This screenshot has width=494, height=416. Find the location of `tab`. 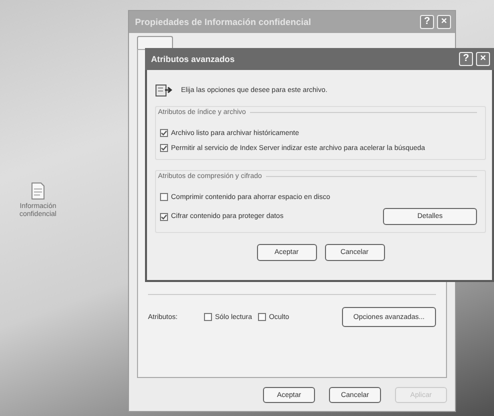

tab is located at coordinates (155, 42).